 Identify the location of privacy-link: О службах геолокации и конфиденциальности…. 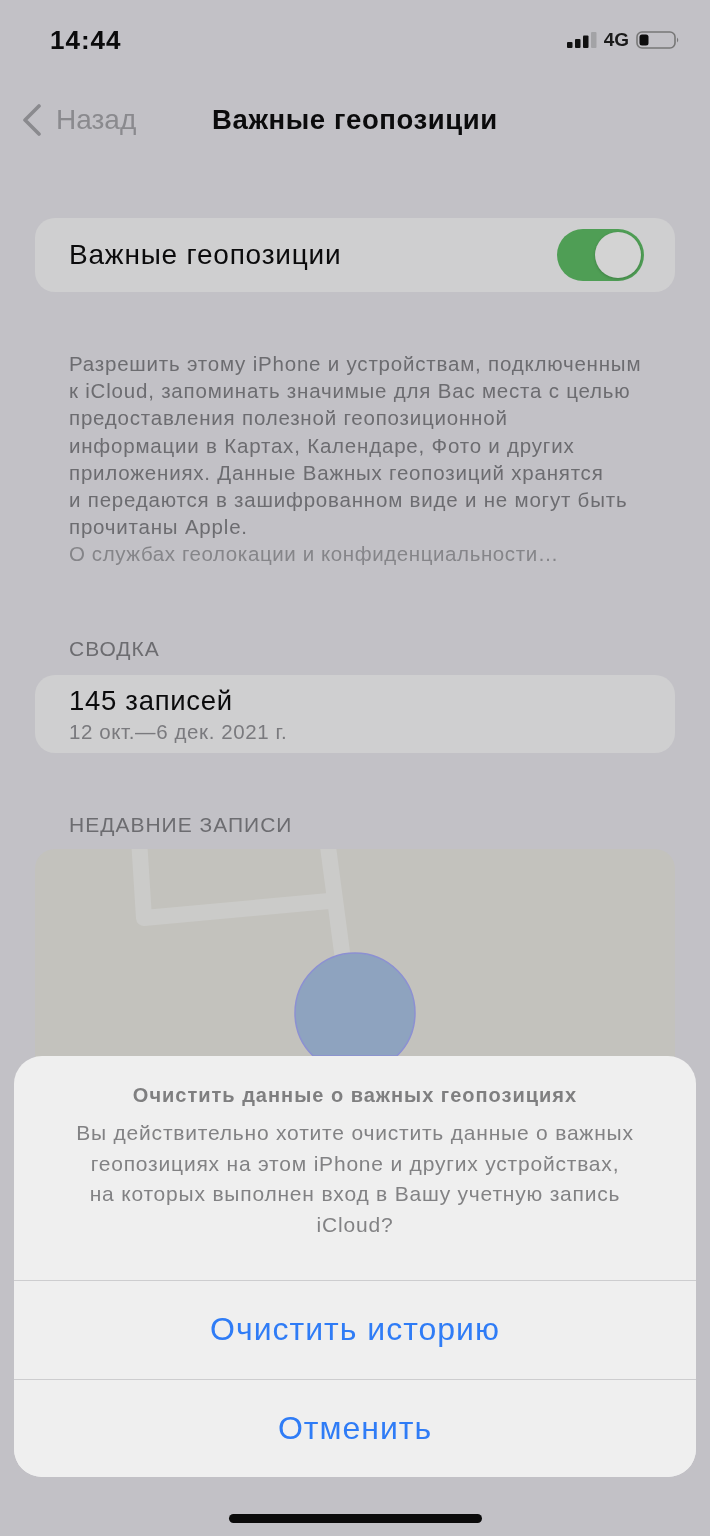
(314, 554).